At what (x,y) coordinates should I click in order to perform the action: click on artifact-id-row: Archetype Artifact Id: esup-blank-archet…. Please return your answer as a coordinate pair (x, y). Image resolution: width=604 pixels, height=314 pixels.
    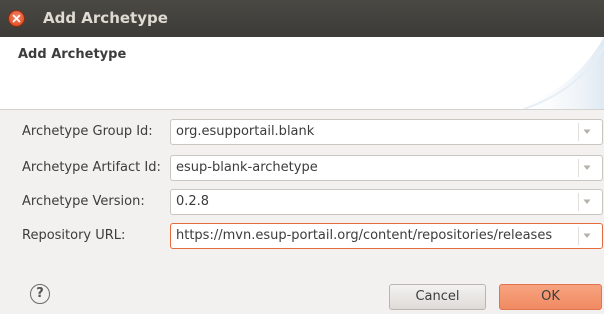
    Looking at the image, I should click on (302, 168).